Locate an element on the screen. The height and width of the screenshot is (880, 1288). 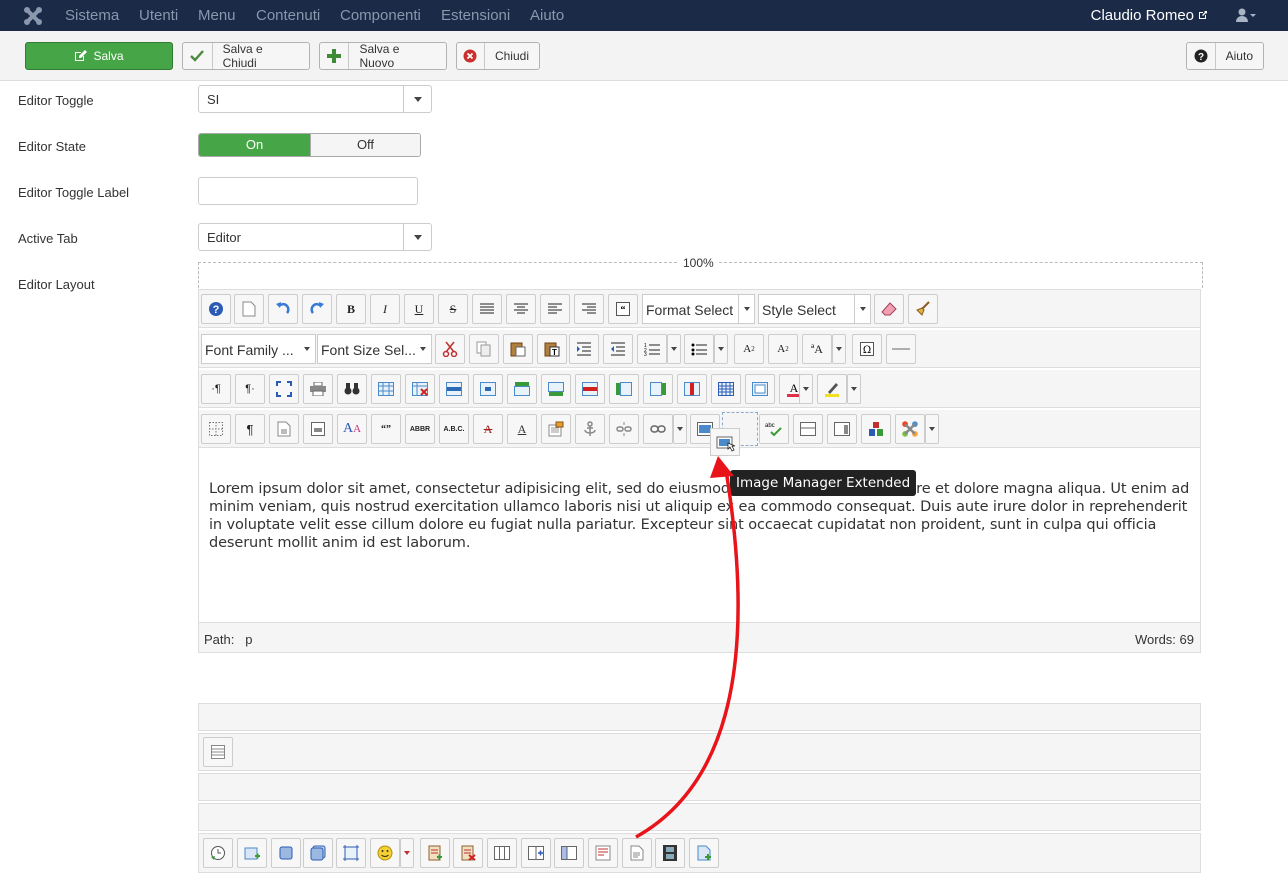
time-insert-icon is located at coordinates (218, 853).